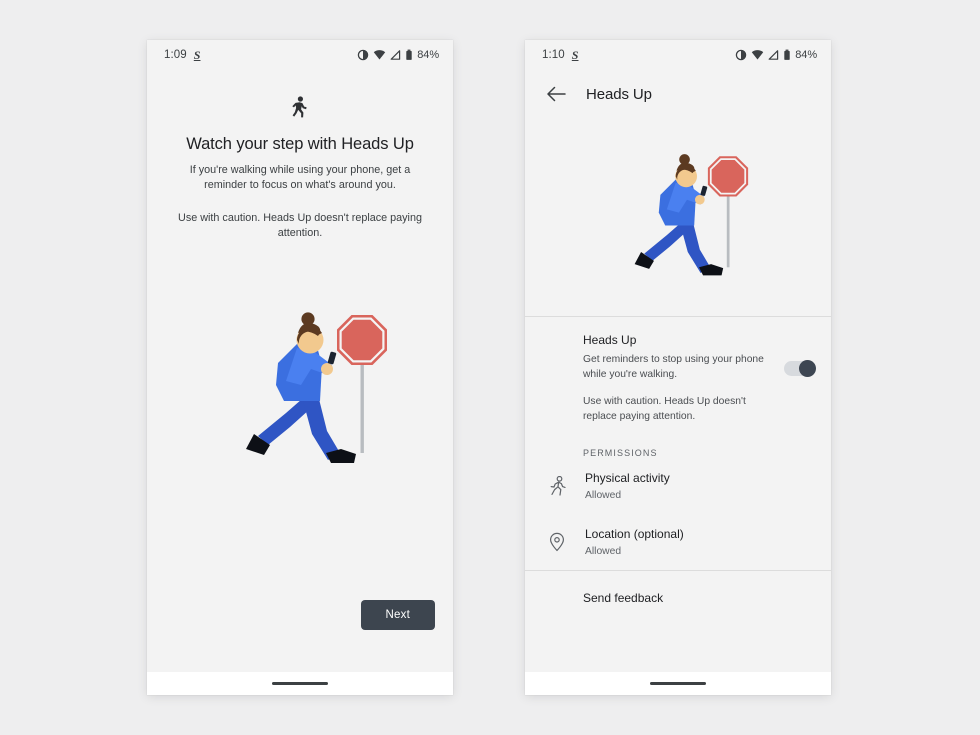  I want to click on hero-illustration-large, so click(300, 390).